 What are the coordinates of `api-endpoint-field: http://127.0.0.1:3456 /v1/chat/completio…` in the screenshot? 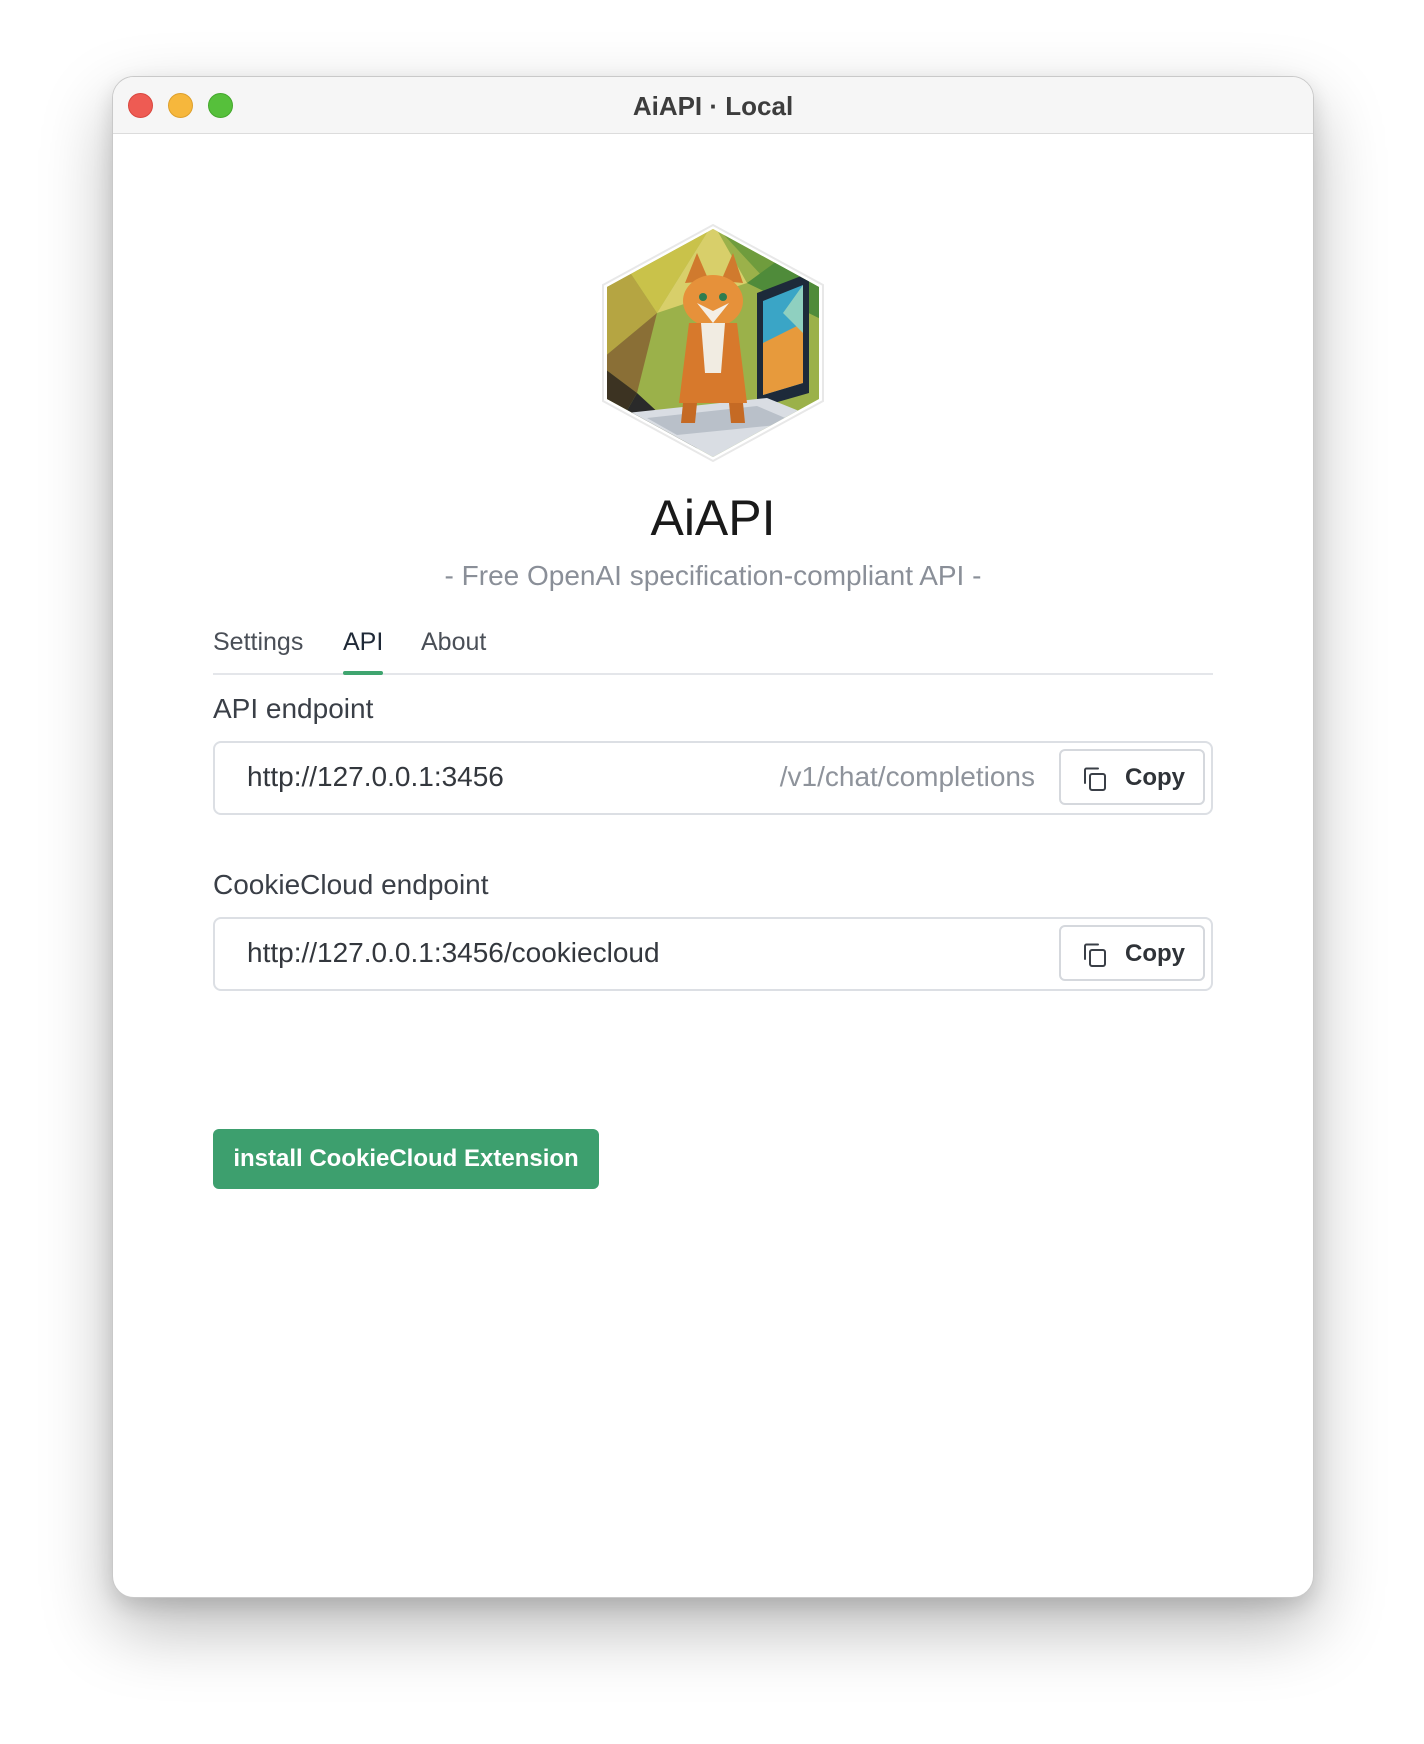 It's located at (713, 778).